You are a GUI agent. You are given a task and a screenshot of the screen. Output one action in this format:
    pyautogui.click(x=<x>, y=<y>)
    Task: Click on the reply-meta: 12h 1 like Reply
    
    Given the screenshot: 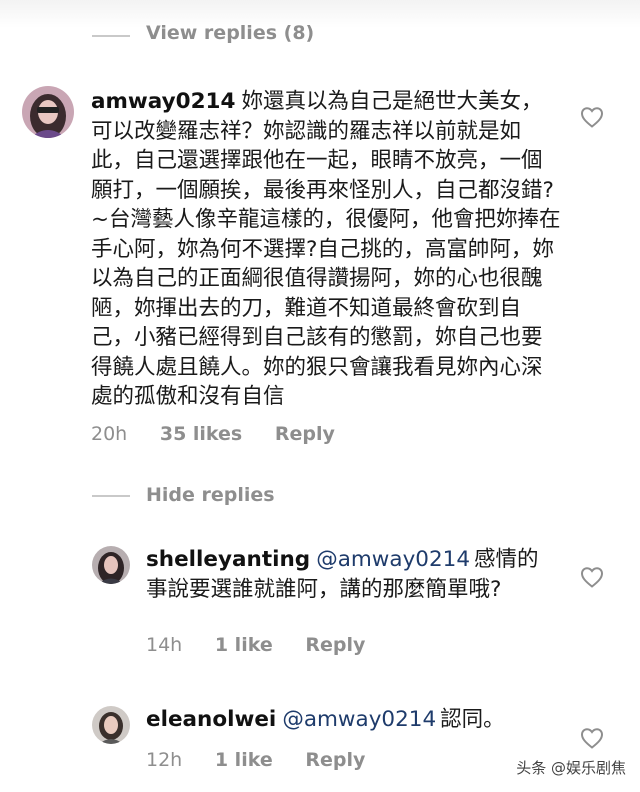 What is the action you would take?
    pyautogui.click(x=255, y=760)
    